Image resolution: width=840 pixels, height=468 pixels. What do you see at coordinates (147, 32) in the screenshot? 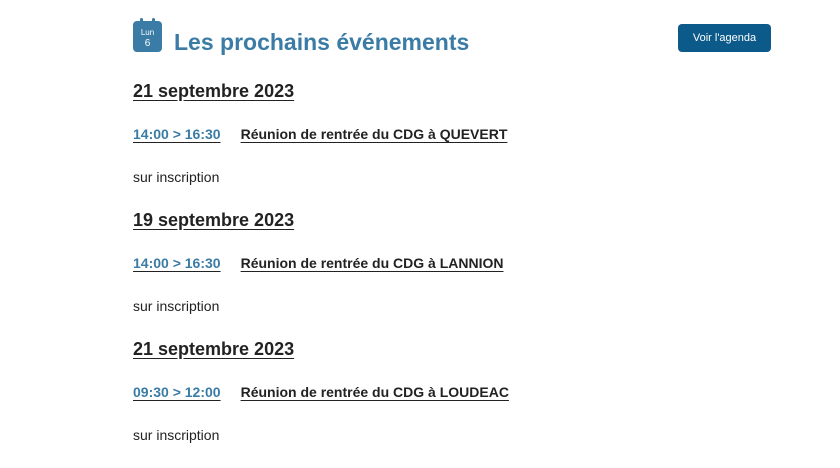
I see `calendar-day-name: Lun` at bounding box center [147, 32].